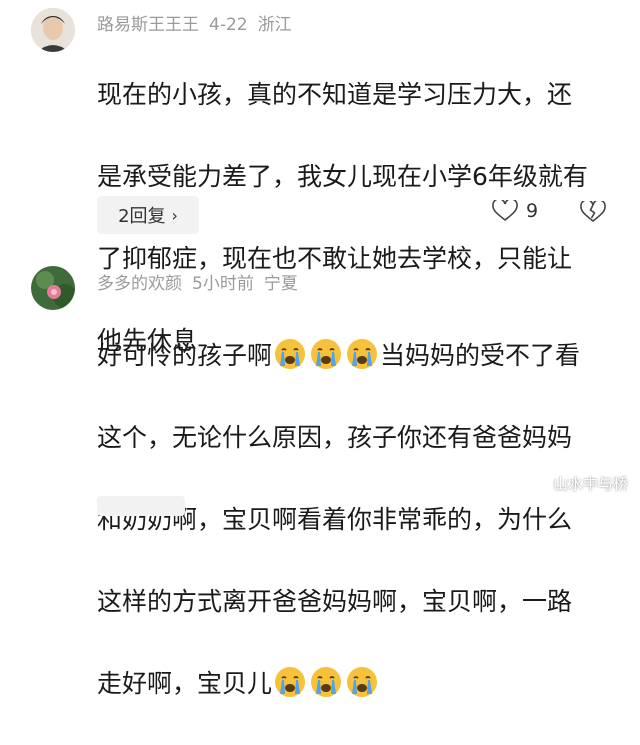  I want to click on next-reply-button, so click(141, 506).